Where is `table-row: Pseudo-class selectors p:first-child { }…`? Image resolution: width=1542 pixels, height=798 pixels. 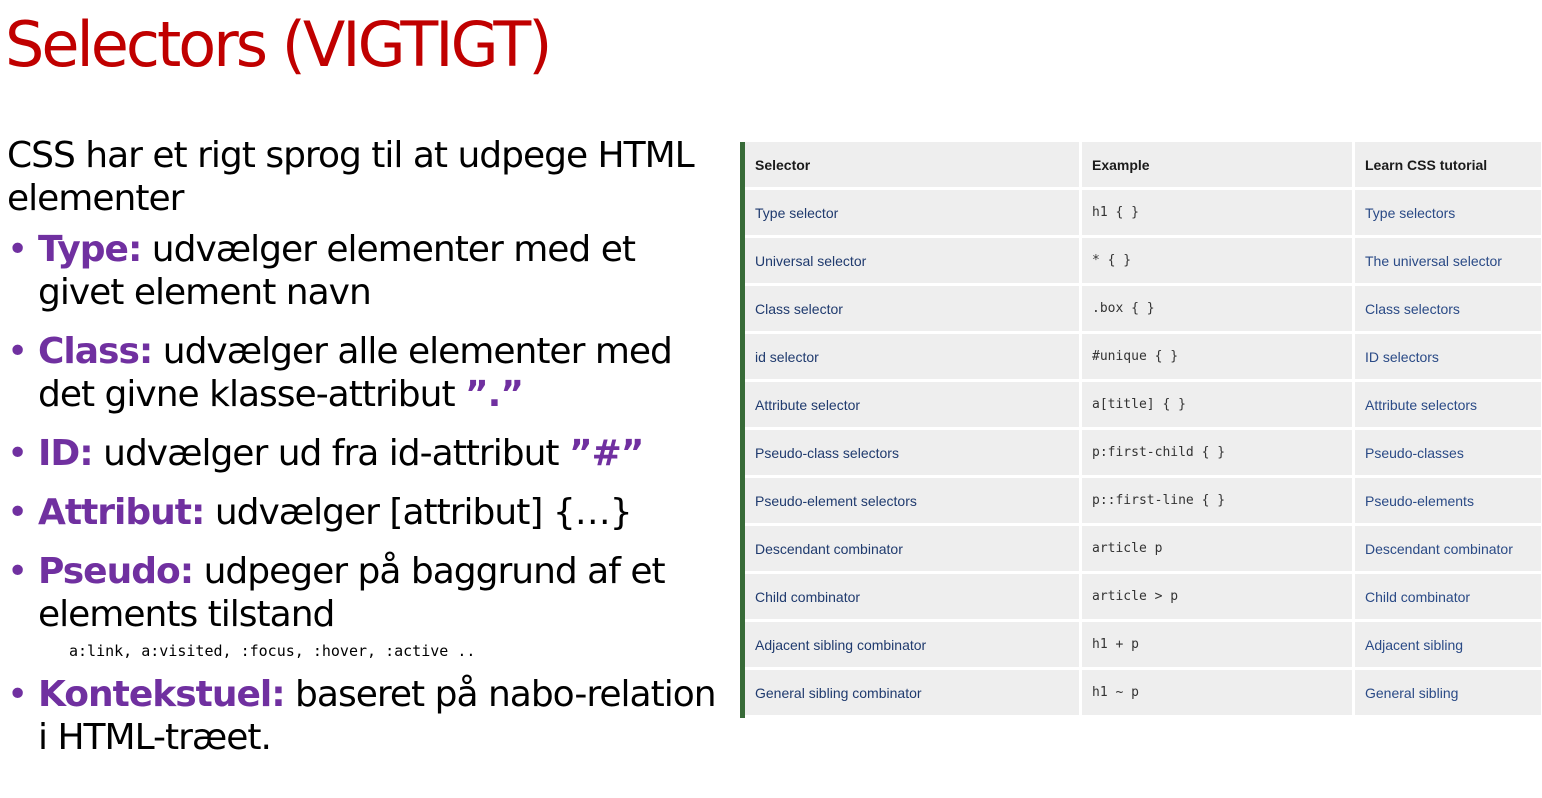
table-row: Pseudo-class selectors p:first-child { }… is located at coordinates (1143, 454).